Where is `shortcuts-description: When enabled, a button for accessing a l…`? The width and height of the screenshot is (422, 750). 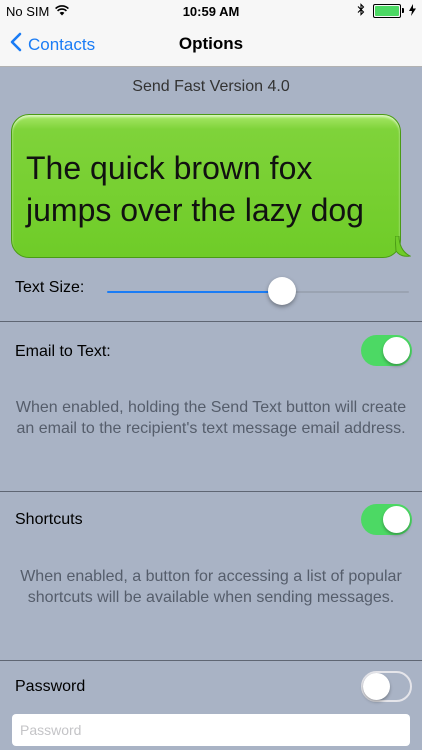 shortcuts-description: When enabled, a button for accessing a l… is located at coordinates (211, 587).